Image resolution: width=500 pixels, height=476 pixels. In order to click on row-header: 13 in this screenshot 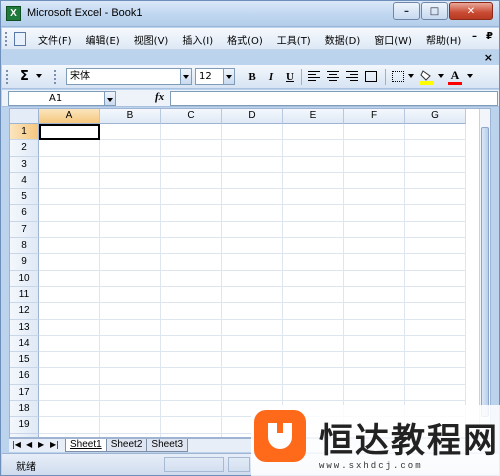, I will do `click(24, 327)`.